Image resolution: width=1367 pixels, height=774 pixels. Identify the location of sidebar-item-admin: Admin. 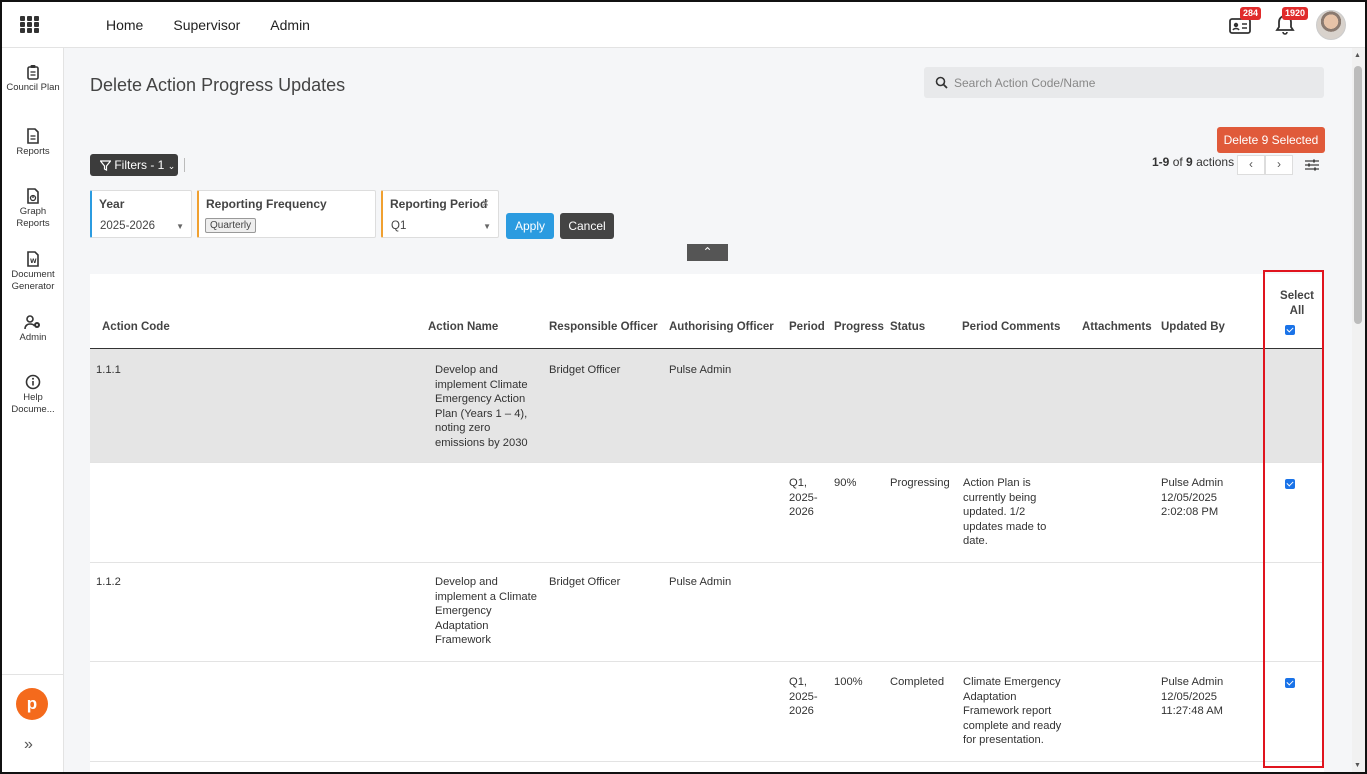
(33, 329).